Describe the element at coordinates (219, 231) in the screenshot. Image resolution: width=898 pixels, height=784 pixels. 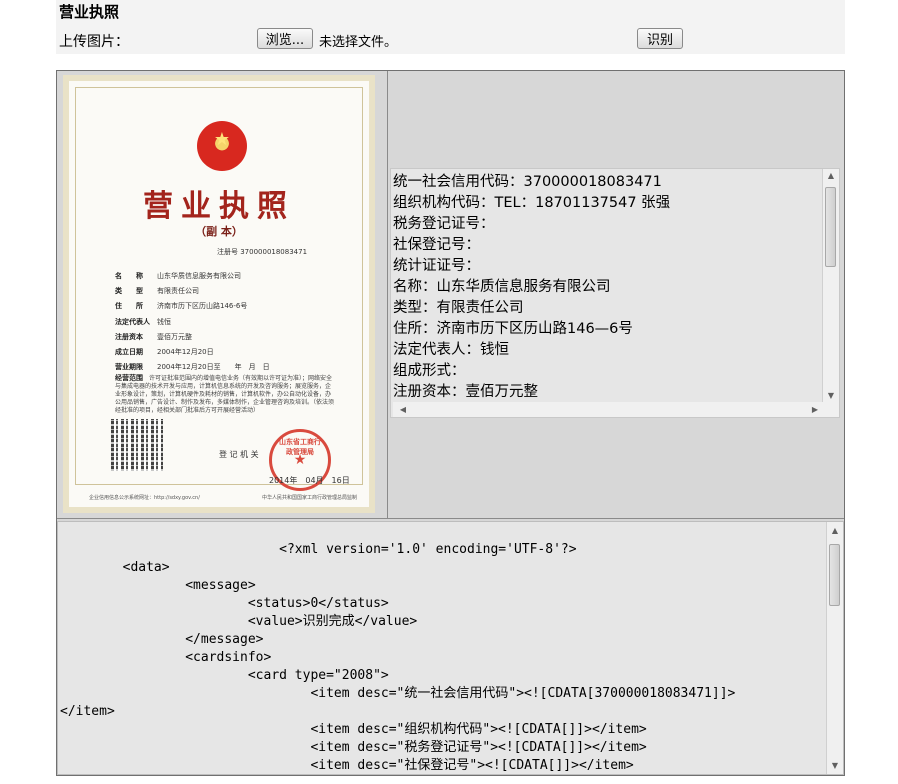
I see `license-subtitle: （副 本）` at that location.